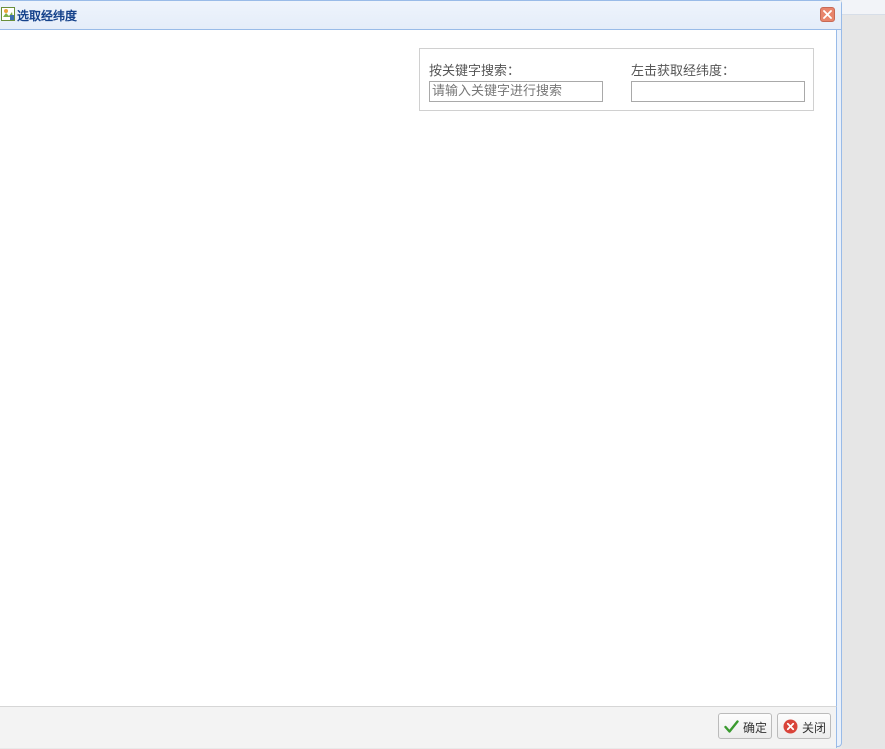 The height and width of the screenshot is (749, 885). Describe the element at coordinates (616, 79) in the screenshot. I see `search-panel: 按关键字搜索： 左击获取经纬度：` at that location.